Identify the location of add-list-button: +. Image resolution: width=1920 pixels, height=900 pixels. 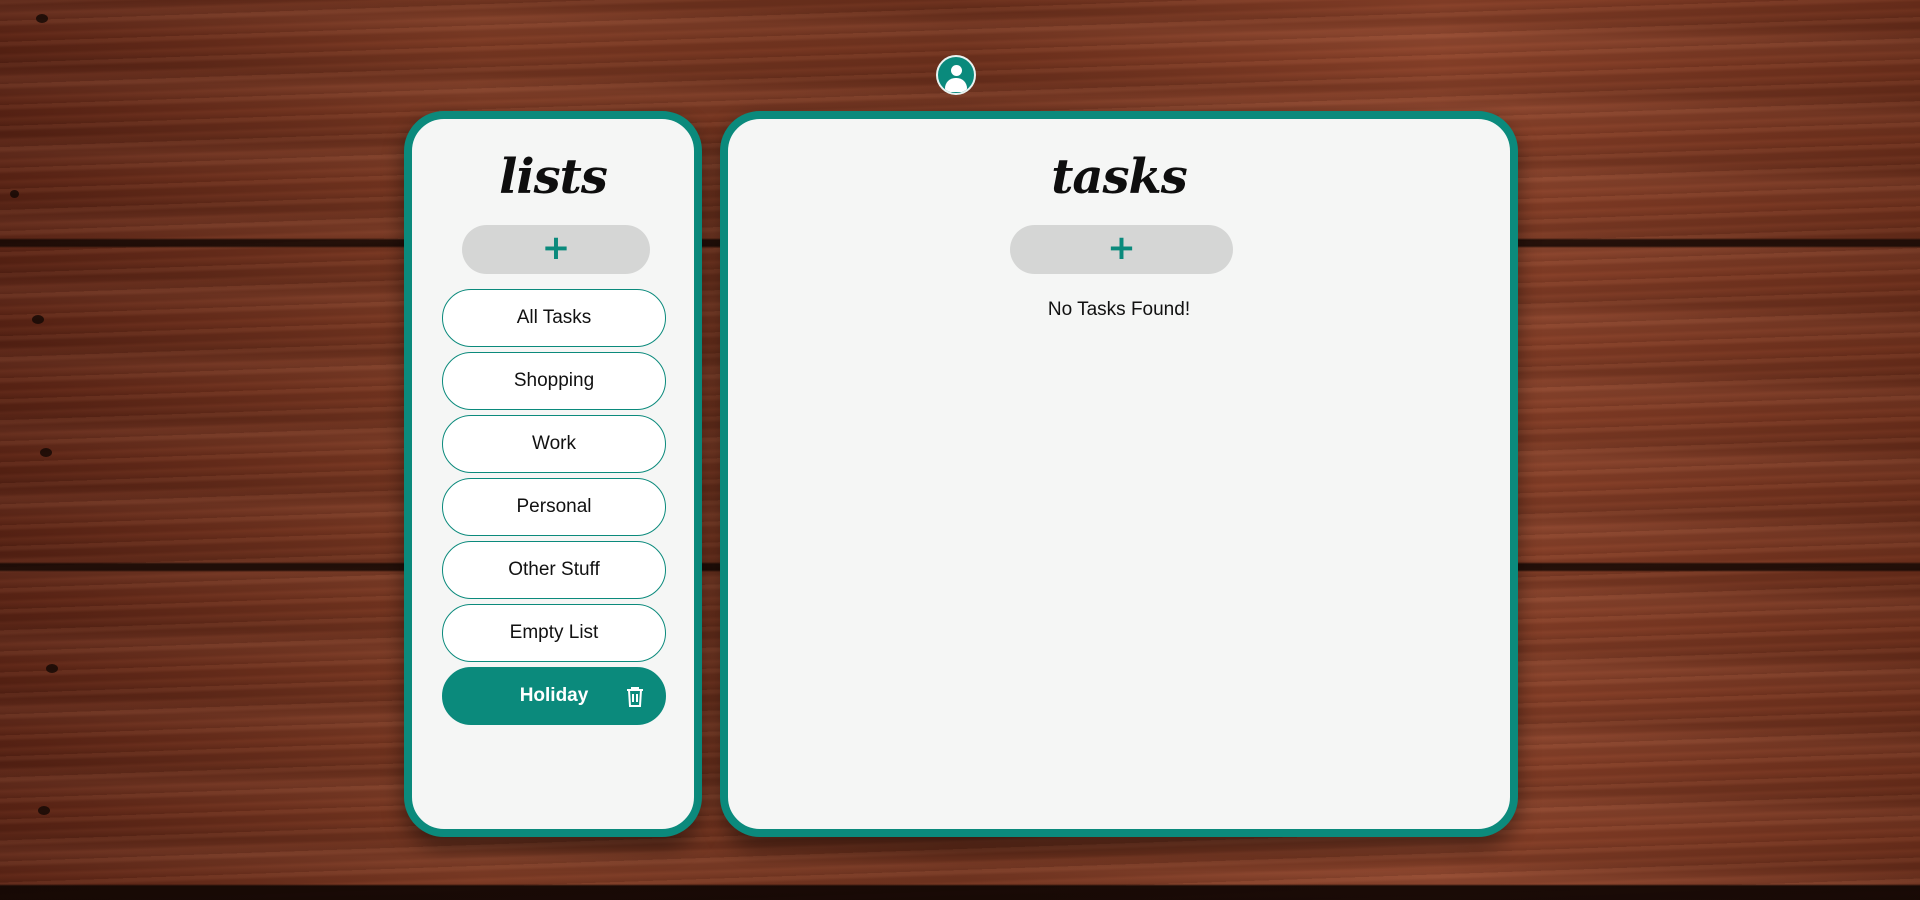
(556, 249).